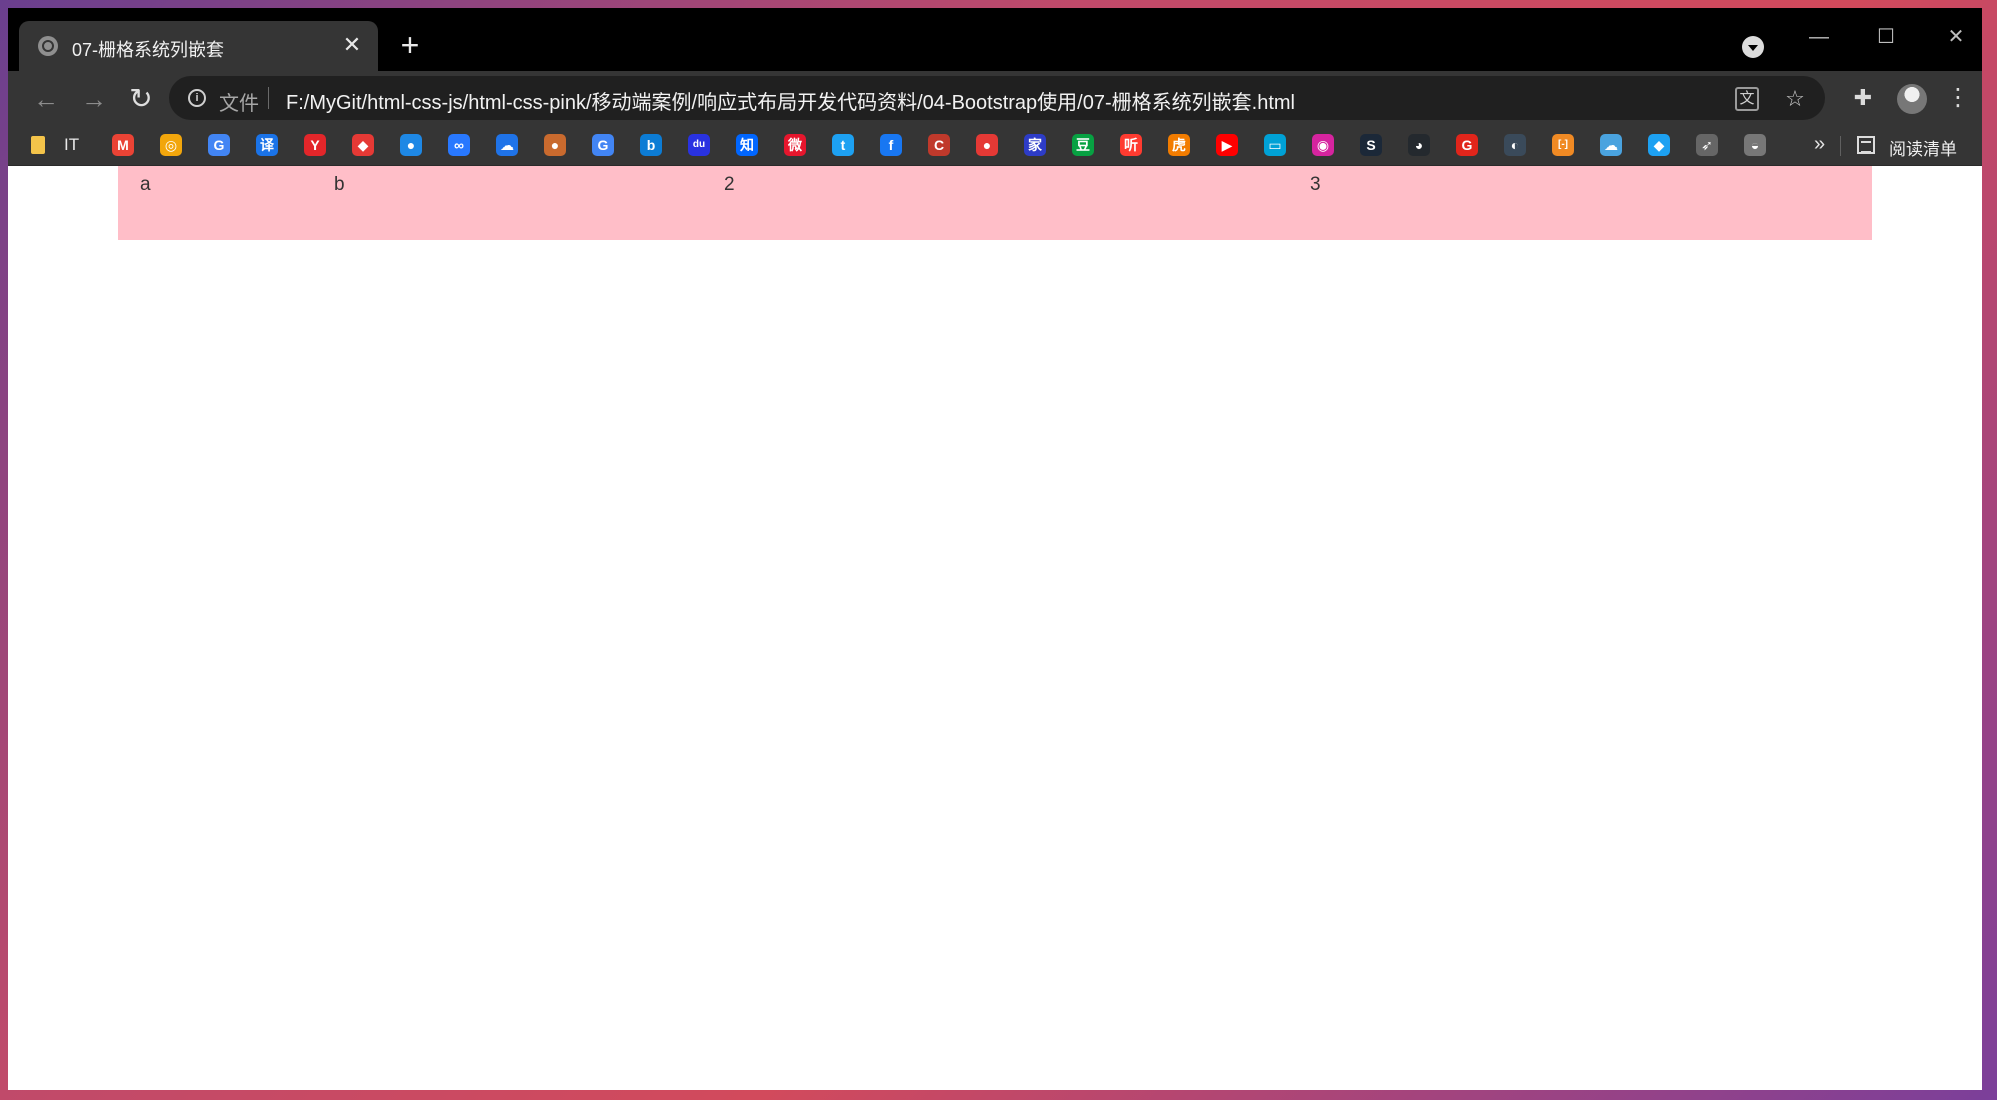 Image resolution: width=1997 pixels, height=1100 pixels. I want to click on cloud-blue-icon: ☁, so click(1611, 145).